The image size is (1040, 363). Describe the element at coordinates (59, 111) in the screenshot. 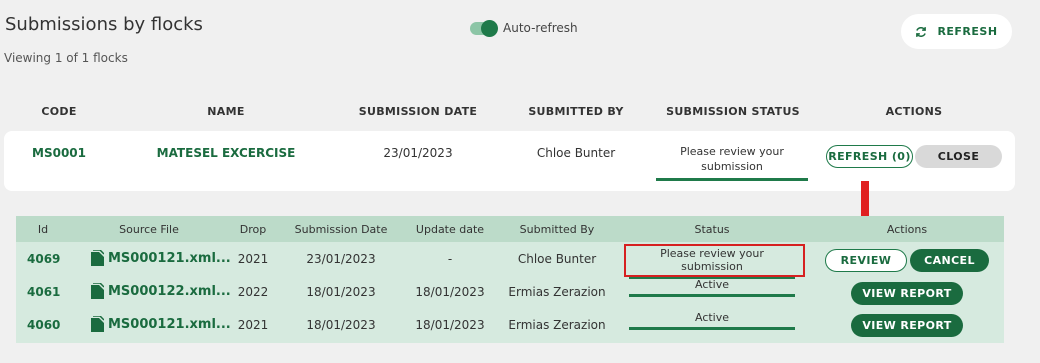

I see `header-code: CODE` at that location.